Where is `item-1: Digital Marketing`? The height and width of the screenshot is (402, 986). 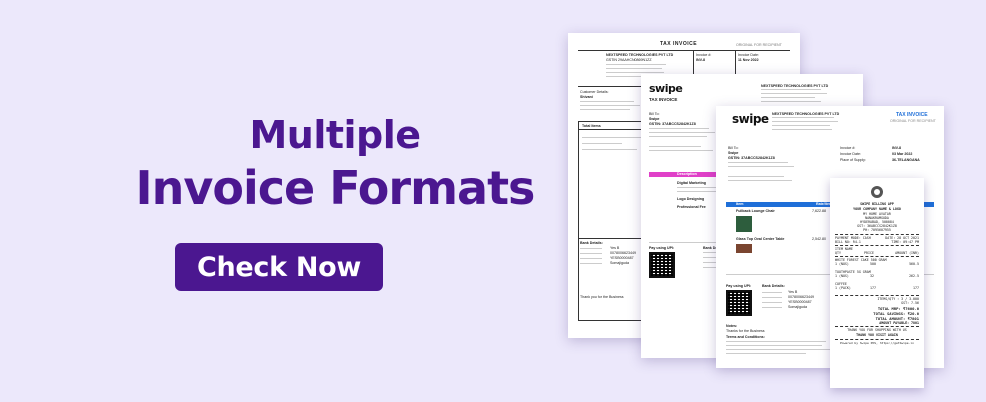
item-1: Digital Marketing is located at coordinates (691, 183).